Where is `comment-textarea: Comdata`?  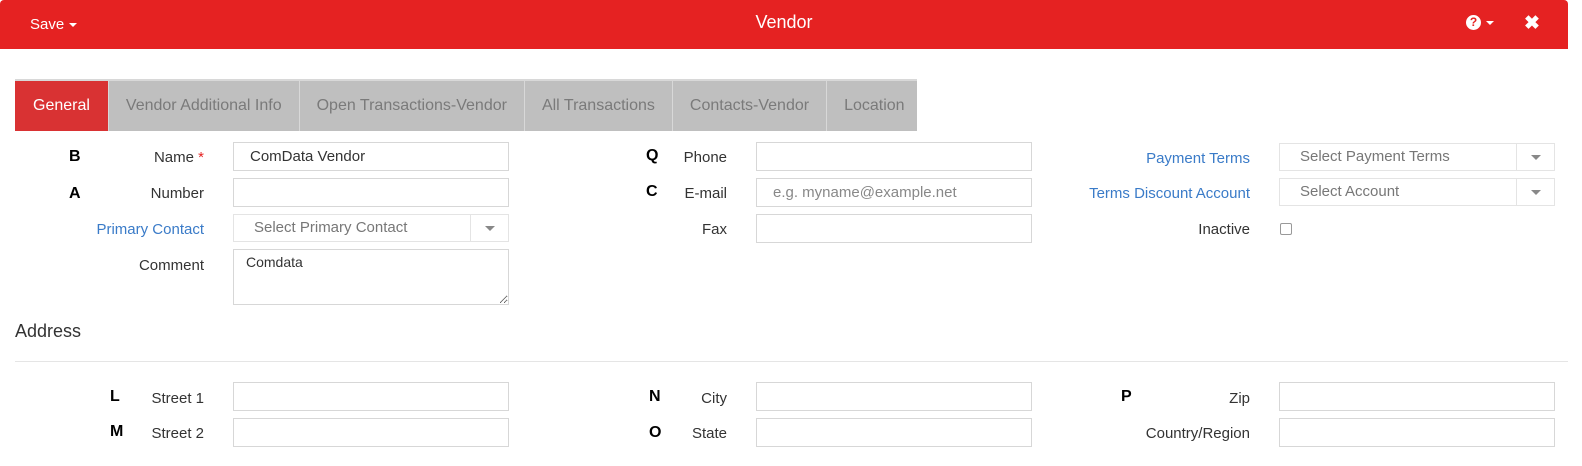
comment-textarea: Comdata is located at coordinates (371, 277).